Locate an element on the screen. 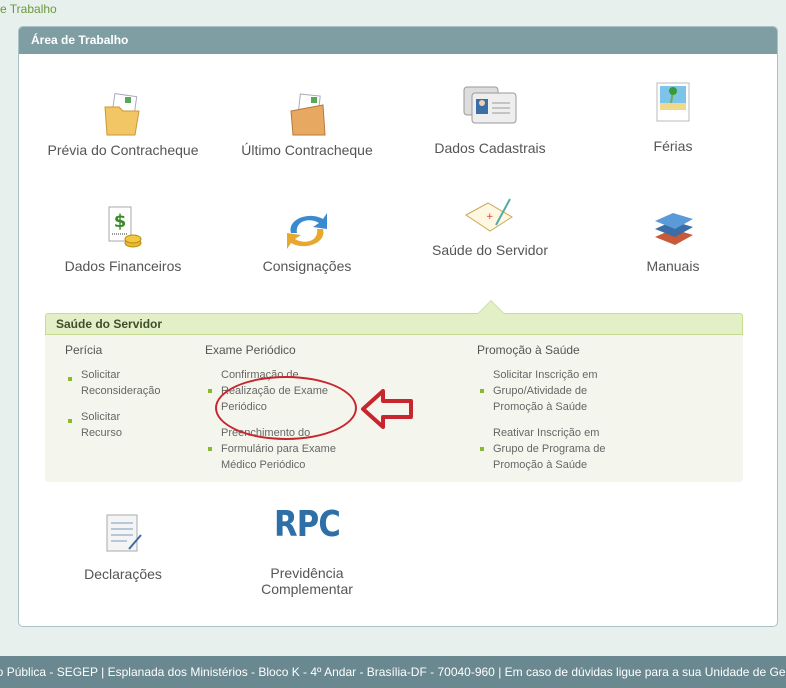 The image size is (786, 688). tile-ferias: Férias is located at coordinates (673, 117).